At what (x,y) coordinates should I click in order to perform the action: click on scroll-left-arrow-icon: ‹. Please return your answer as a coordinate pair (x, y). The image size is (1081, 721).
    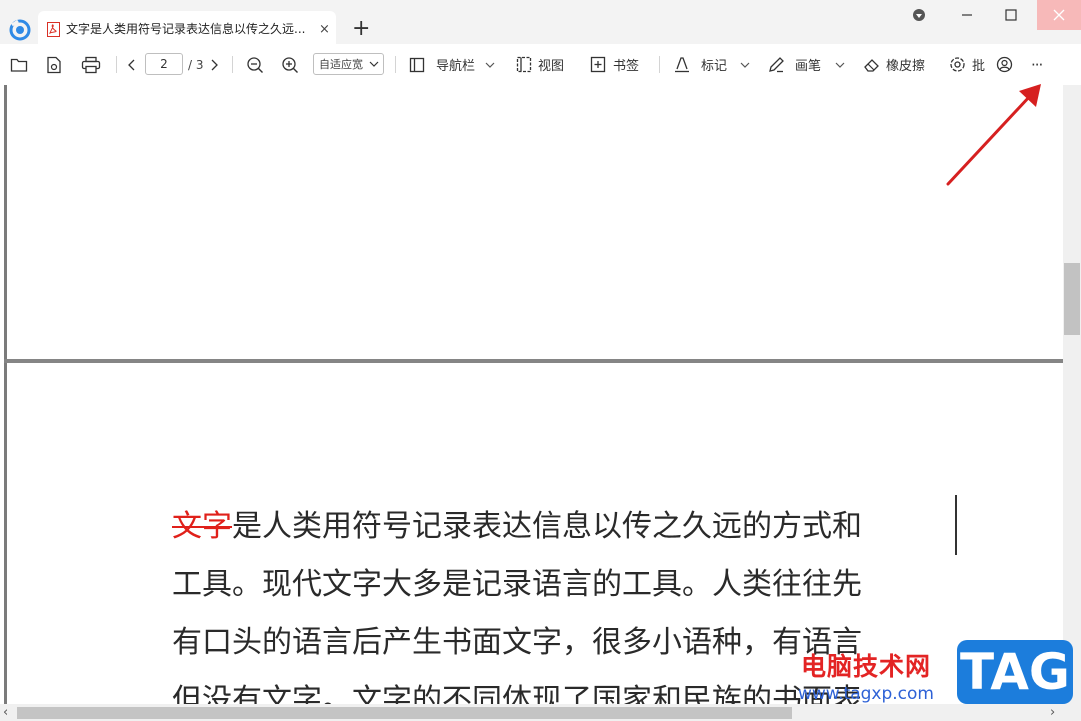
    Looking at the image, I should click on (5, 712).